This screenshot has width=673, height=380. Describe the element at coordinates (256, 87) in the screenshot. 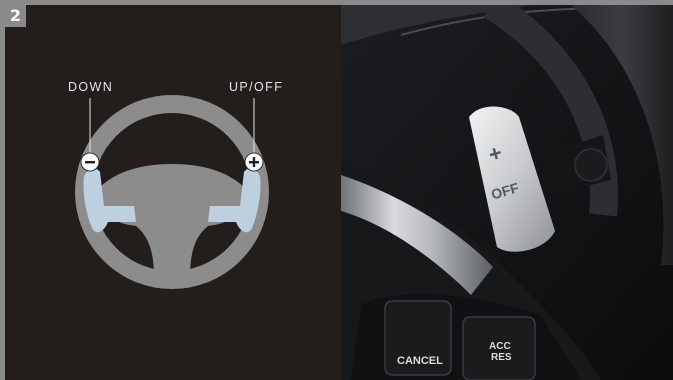

I see `up-off-label: UP/OFF` at that location.